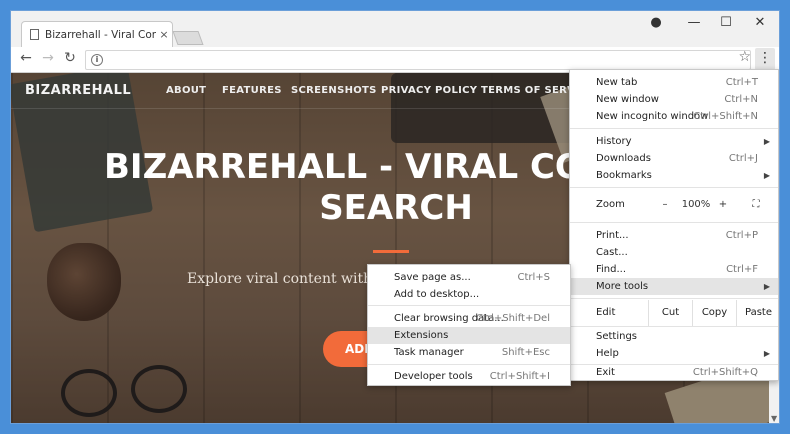  What do you see at coordinates (674, 141) in the screenshot?
I see `menu-item-history: History ▶` at bounding box center [674, 141].